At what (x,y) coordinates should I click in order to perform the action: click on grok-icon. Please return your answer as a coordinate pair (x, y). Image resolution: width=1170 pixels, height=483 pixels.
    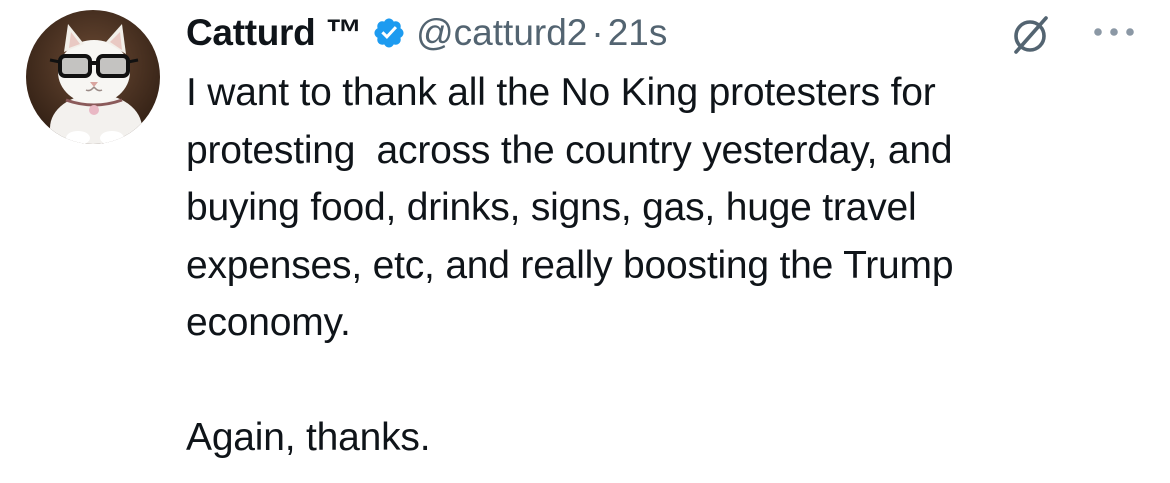
    Looking at the image, I should click on (1031, 35).